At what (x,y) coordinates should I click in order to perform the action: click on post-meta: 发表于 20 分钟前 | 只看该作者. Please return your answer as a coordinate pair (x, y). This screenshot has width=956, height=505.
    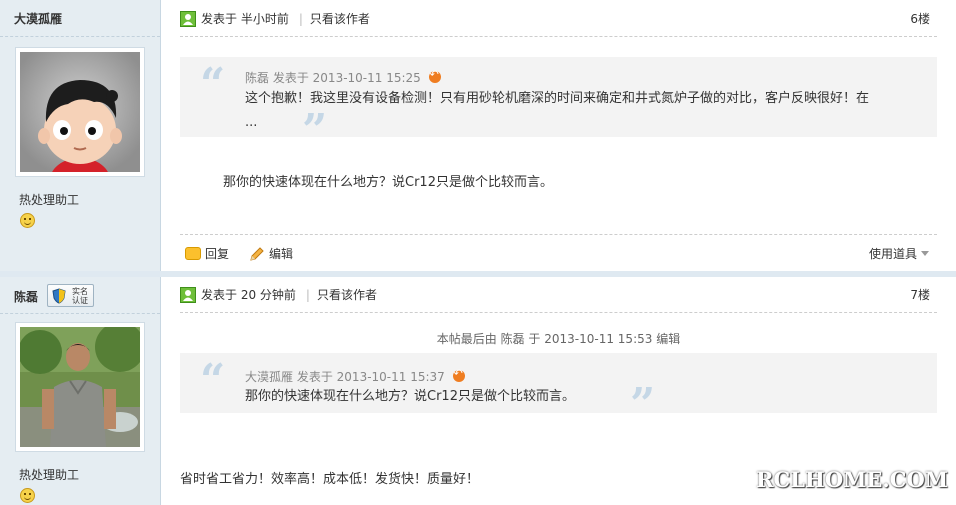
    Looking at the image, I should click on (278, 294).